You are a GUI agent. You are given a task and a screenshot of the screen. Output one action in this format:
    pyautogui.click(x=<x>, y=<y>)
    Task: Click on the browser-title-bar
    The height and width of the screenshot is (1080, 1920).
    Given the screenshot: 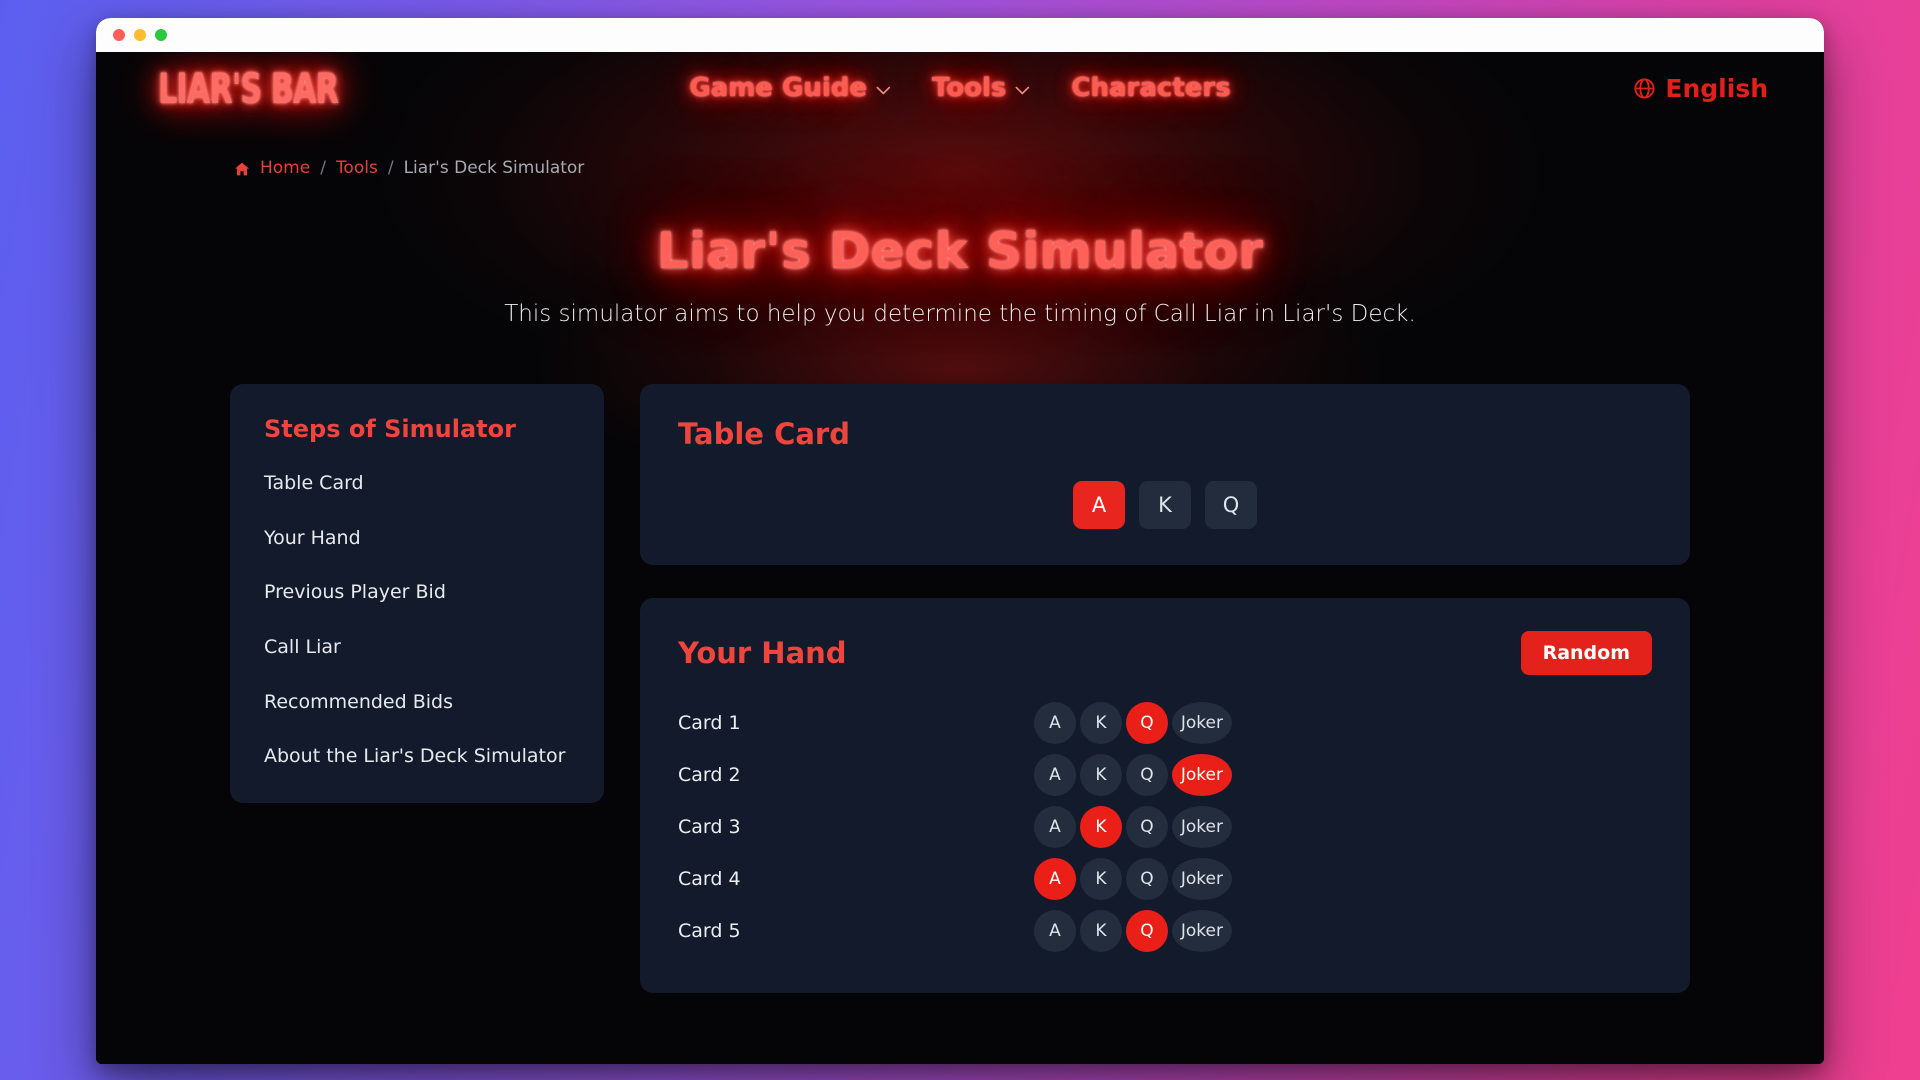 What is the action you would take?
    pyautogui.click(x=960, y=35)
    